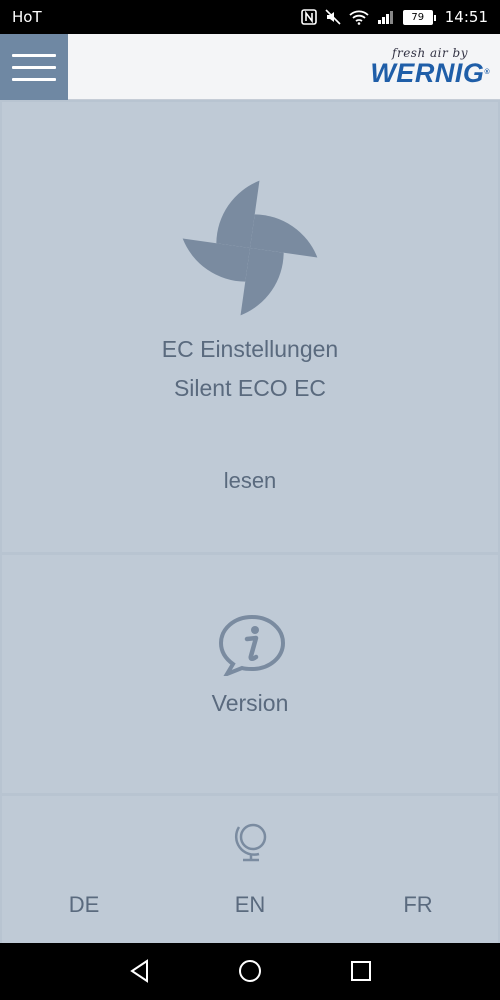  What do you see at coordinates (27, 17) in the screenshot?
I see `carrier-name: HoT` at bounding box center [27, 17].